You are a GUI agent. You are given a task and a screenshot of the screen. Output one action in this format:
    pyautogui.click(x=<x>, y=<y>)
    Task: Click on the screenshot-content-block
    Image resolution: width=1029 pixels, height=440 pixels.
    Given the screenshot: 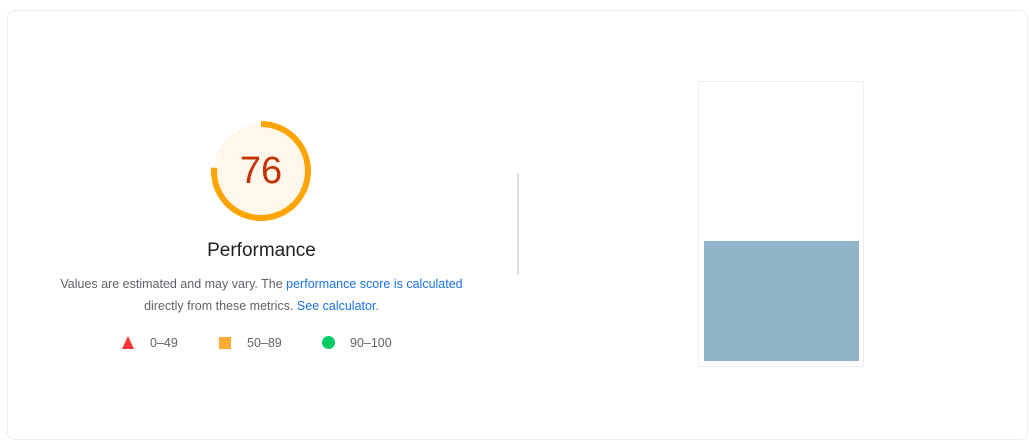 What is the action you would take?
    pyautogui.click(x=781, y=301)
    